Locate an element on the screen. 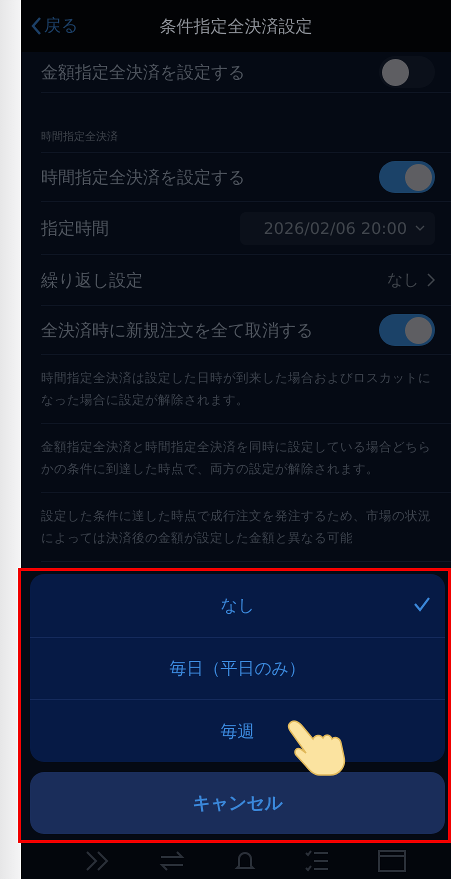 This screenshot has height=879, width=451. swap-arrows-icon is located at coordinates (172, 861).